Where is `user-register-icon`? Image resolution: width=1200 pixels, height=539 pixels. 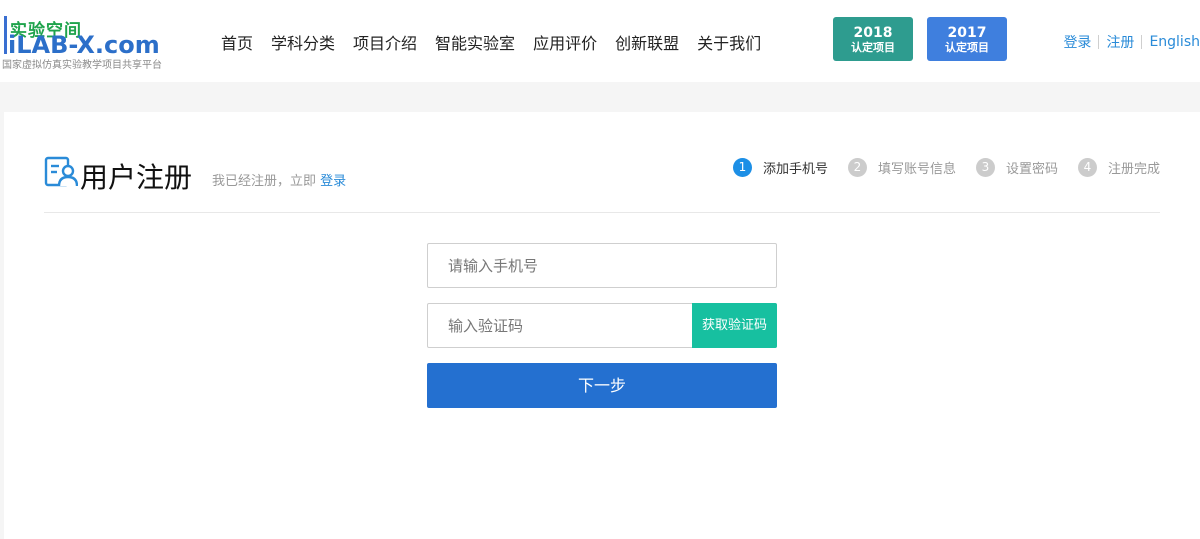
user-register-icon is located at coordinates (61, 171).